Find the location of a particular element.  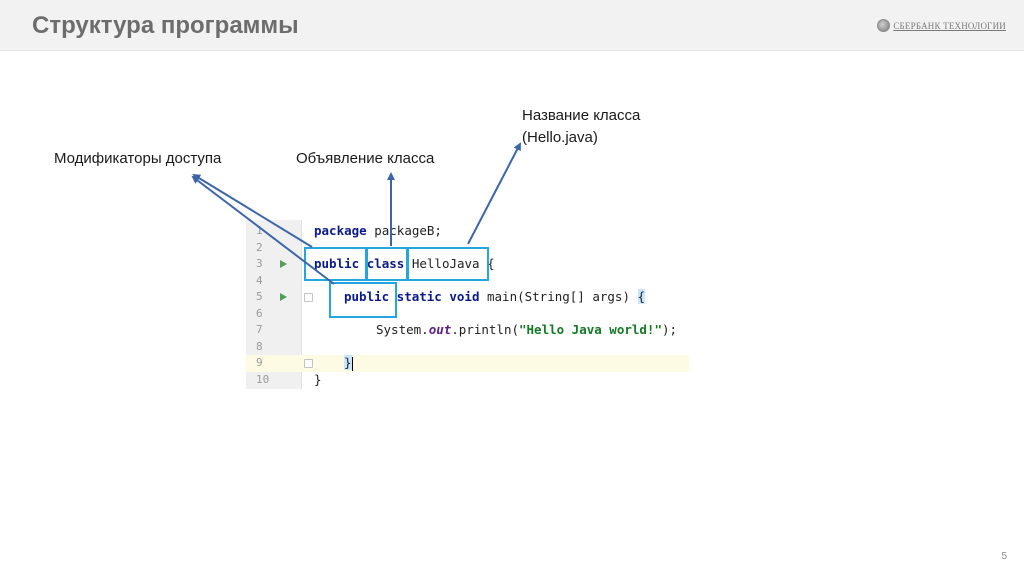

arrow-class-name is located at coordinates (494, 193).